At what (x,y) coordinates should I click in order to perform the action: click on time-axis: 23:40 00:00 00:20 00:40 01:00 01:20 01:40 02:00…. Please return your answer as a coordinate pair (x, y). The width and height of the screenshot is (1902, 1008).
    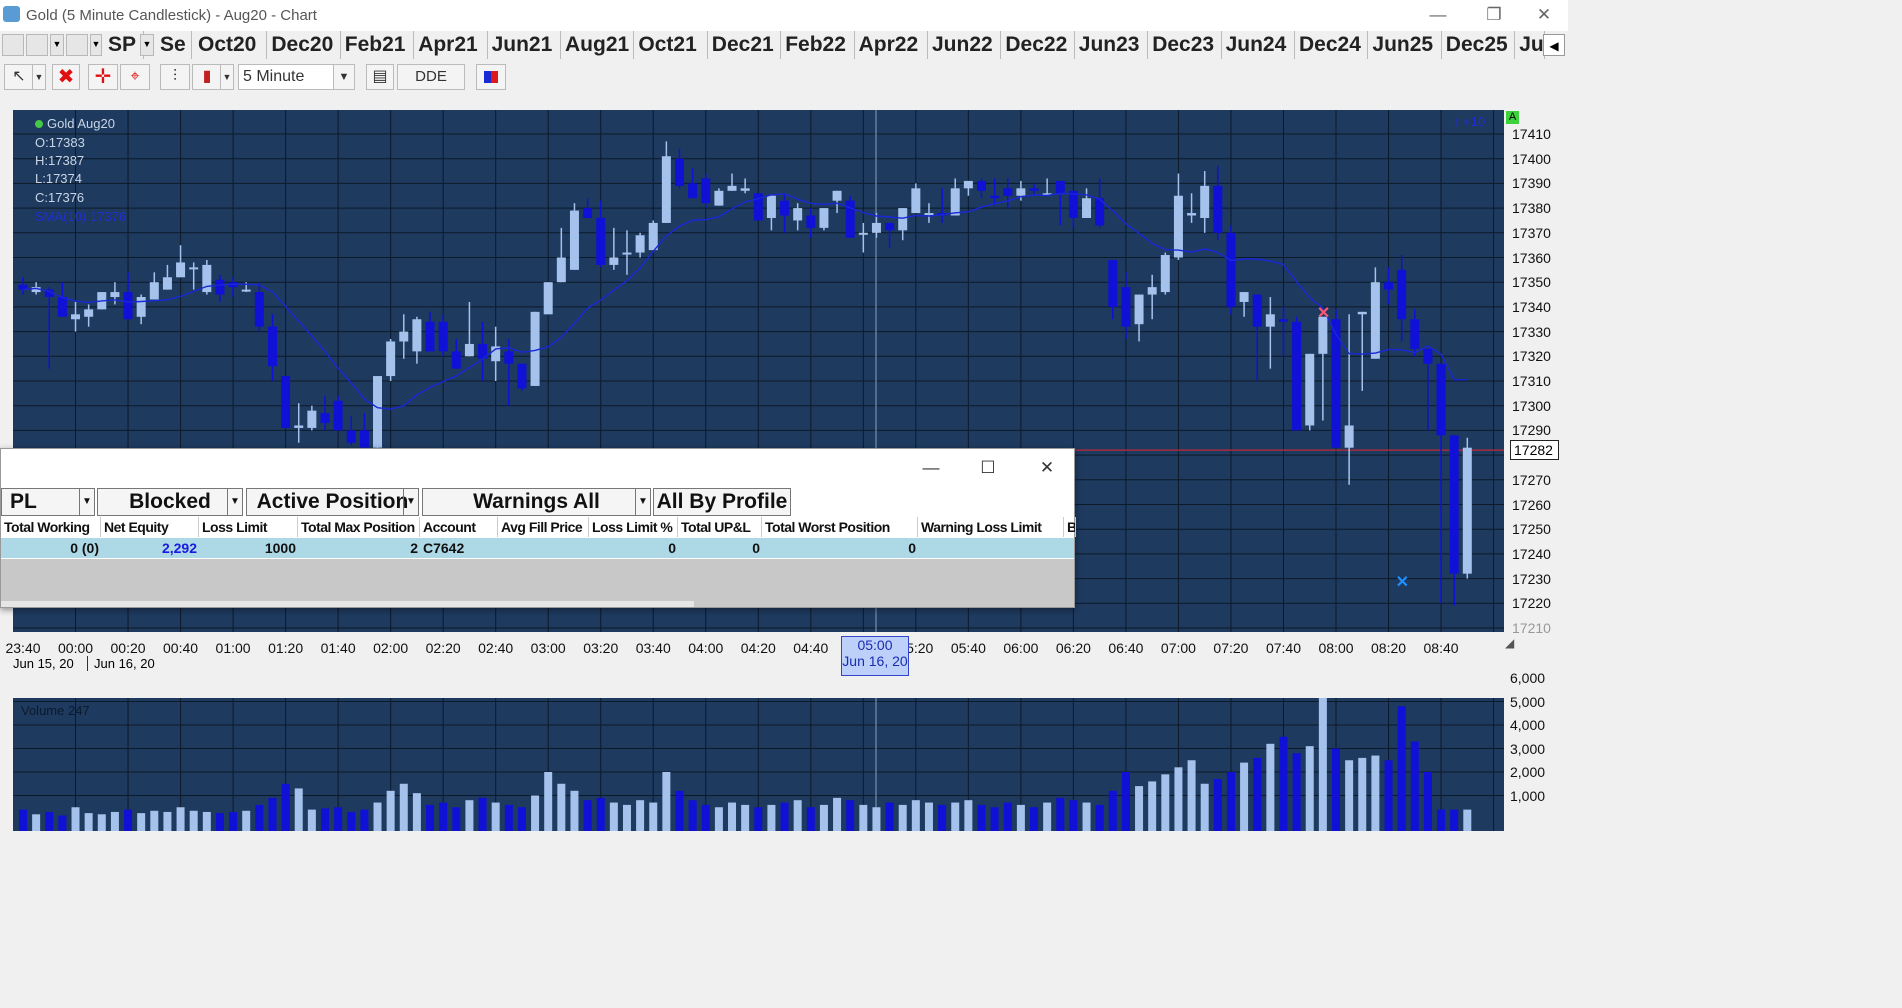
    Looking at the image, I should click on (759, 660).